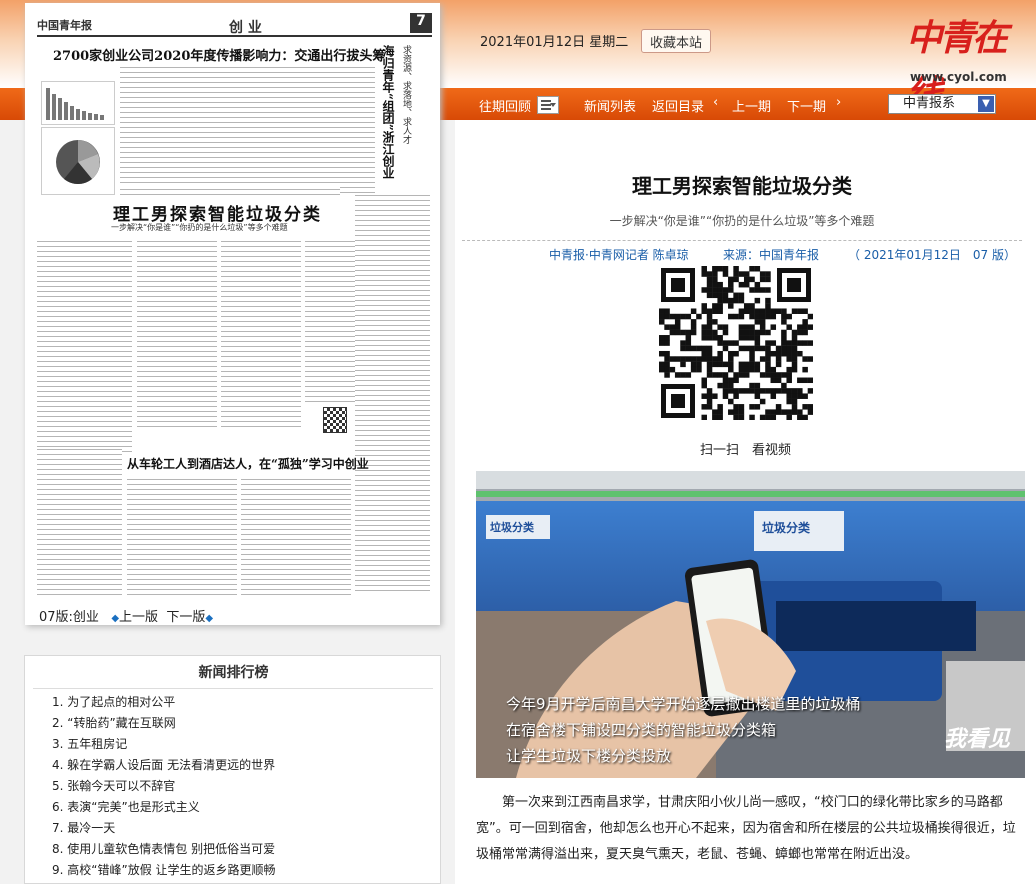 This screenshot has height=884, width=1036. What do you see at coordinates (736, 343) in the screenshot?
I see `qr-code` at bounding box center [736, 343].